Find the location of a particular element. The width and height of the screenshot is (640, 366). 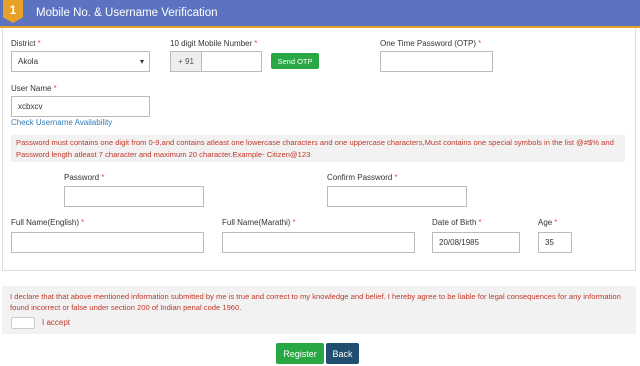

dob-input: 20/08/1985 is located at coordinates (476, 242).